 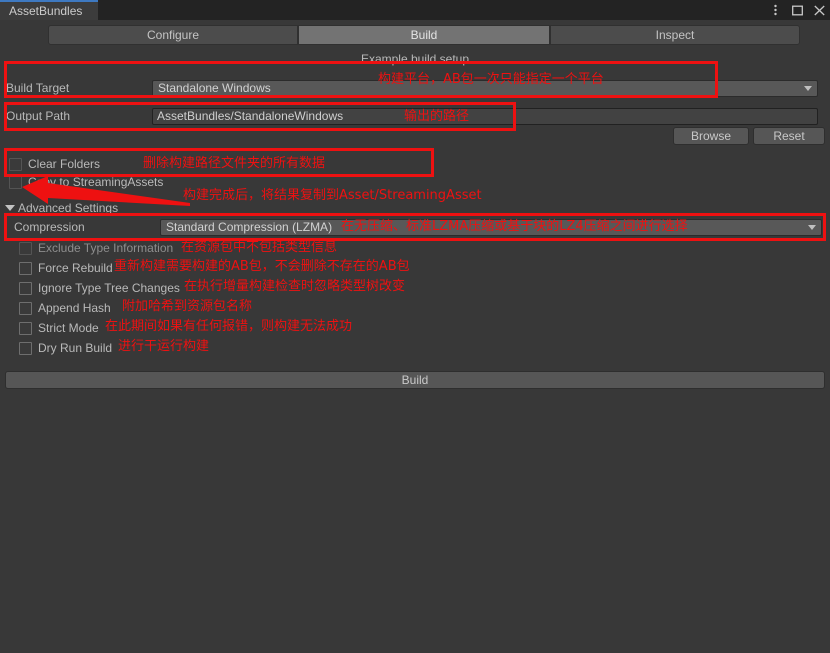 What do you see at coordinates (229, 326) in the screenshot?
I see `annotation-strict-mode: 在此期间如果有任何报错，则构建无法成功` at bounding box center [229, 326].